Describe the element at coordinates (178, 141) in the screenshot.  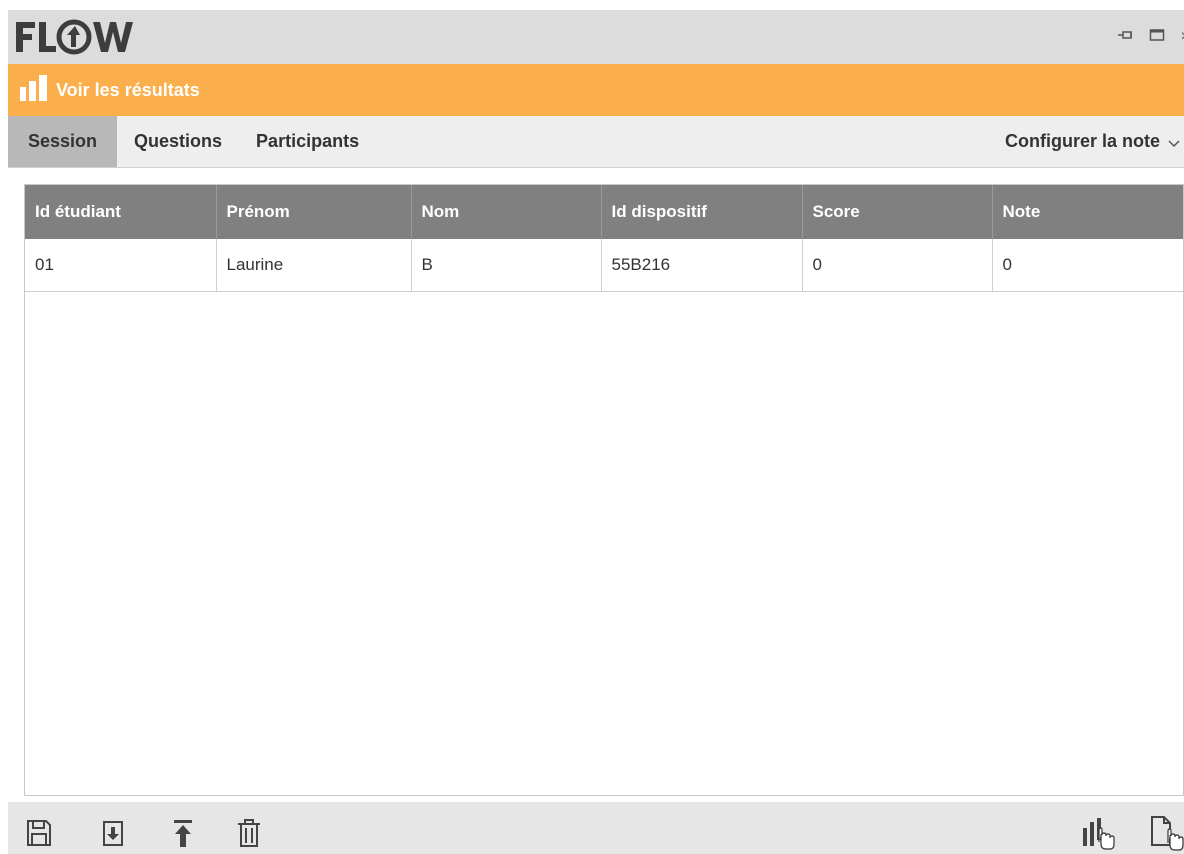
I see `tab-questions: Questions` at that location.